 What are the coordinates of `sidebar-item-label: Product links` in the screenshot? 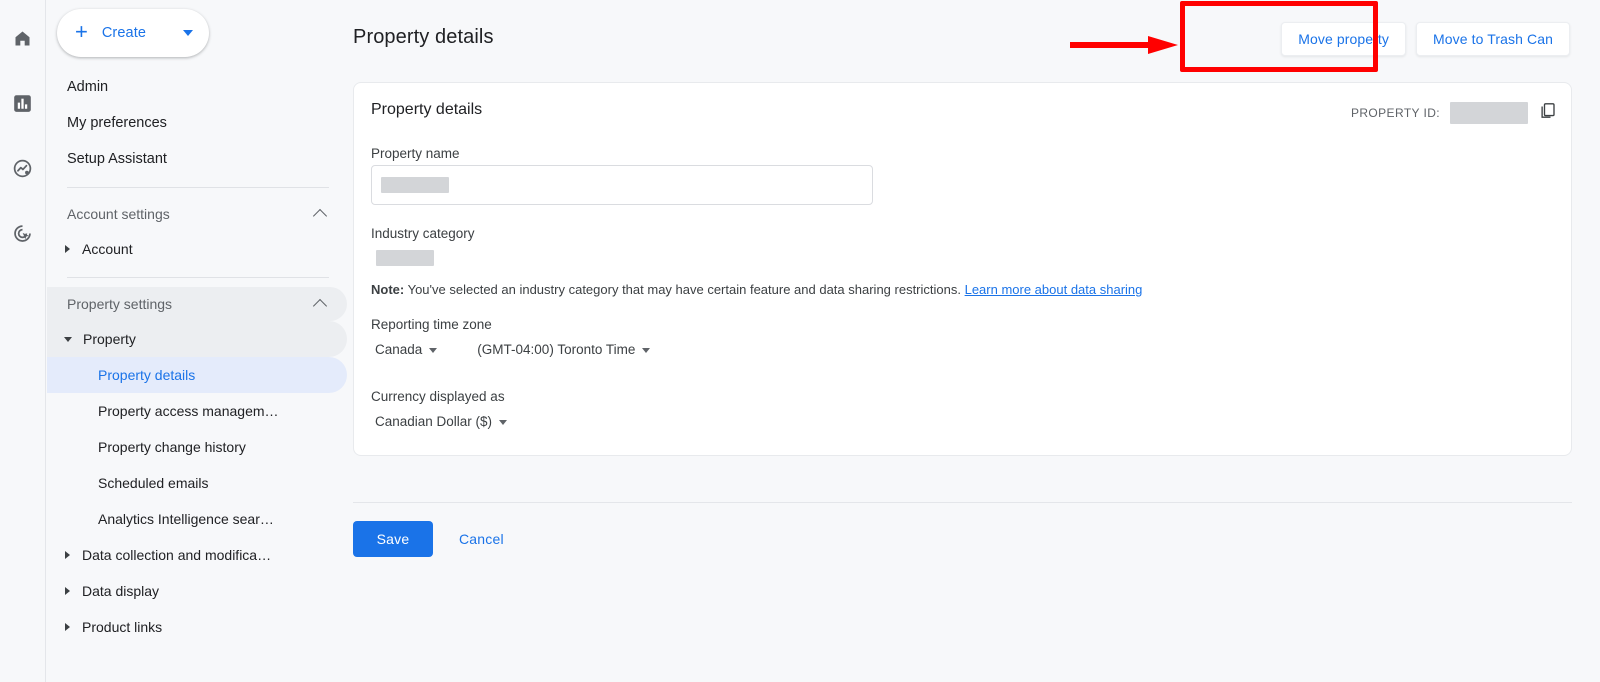 It's located at (122, 627).